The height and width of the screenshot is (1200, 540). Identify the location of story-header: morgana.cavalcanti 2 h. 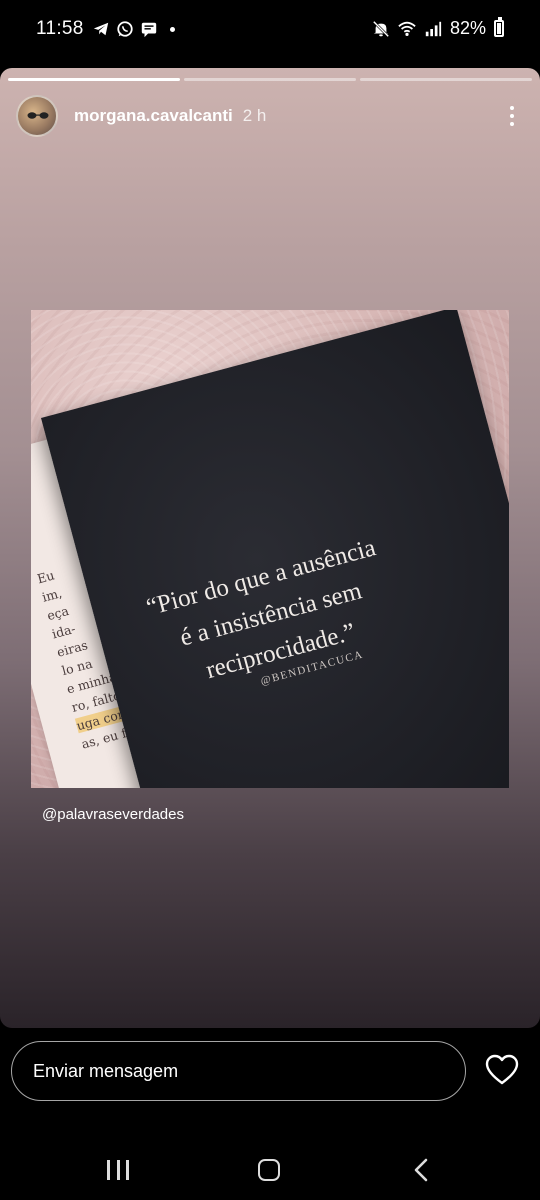
(270, 116).